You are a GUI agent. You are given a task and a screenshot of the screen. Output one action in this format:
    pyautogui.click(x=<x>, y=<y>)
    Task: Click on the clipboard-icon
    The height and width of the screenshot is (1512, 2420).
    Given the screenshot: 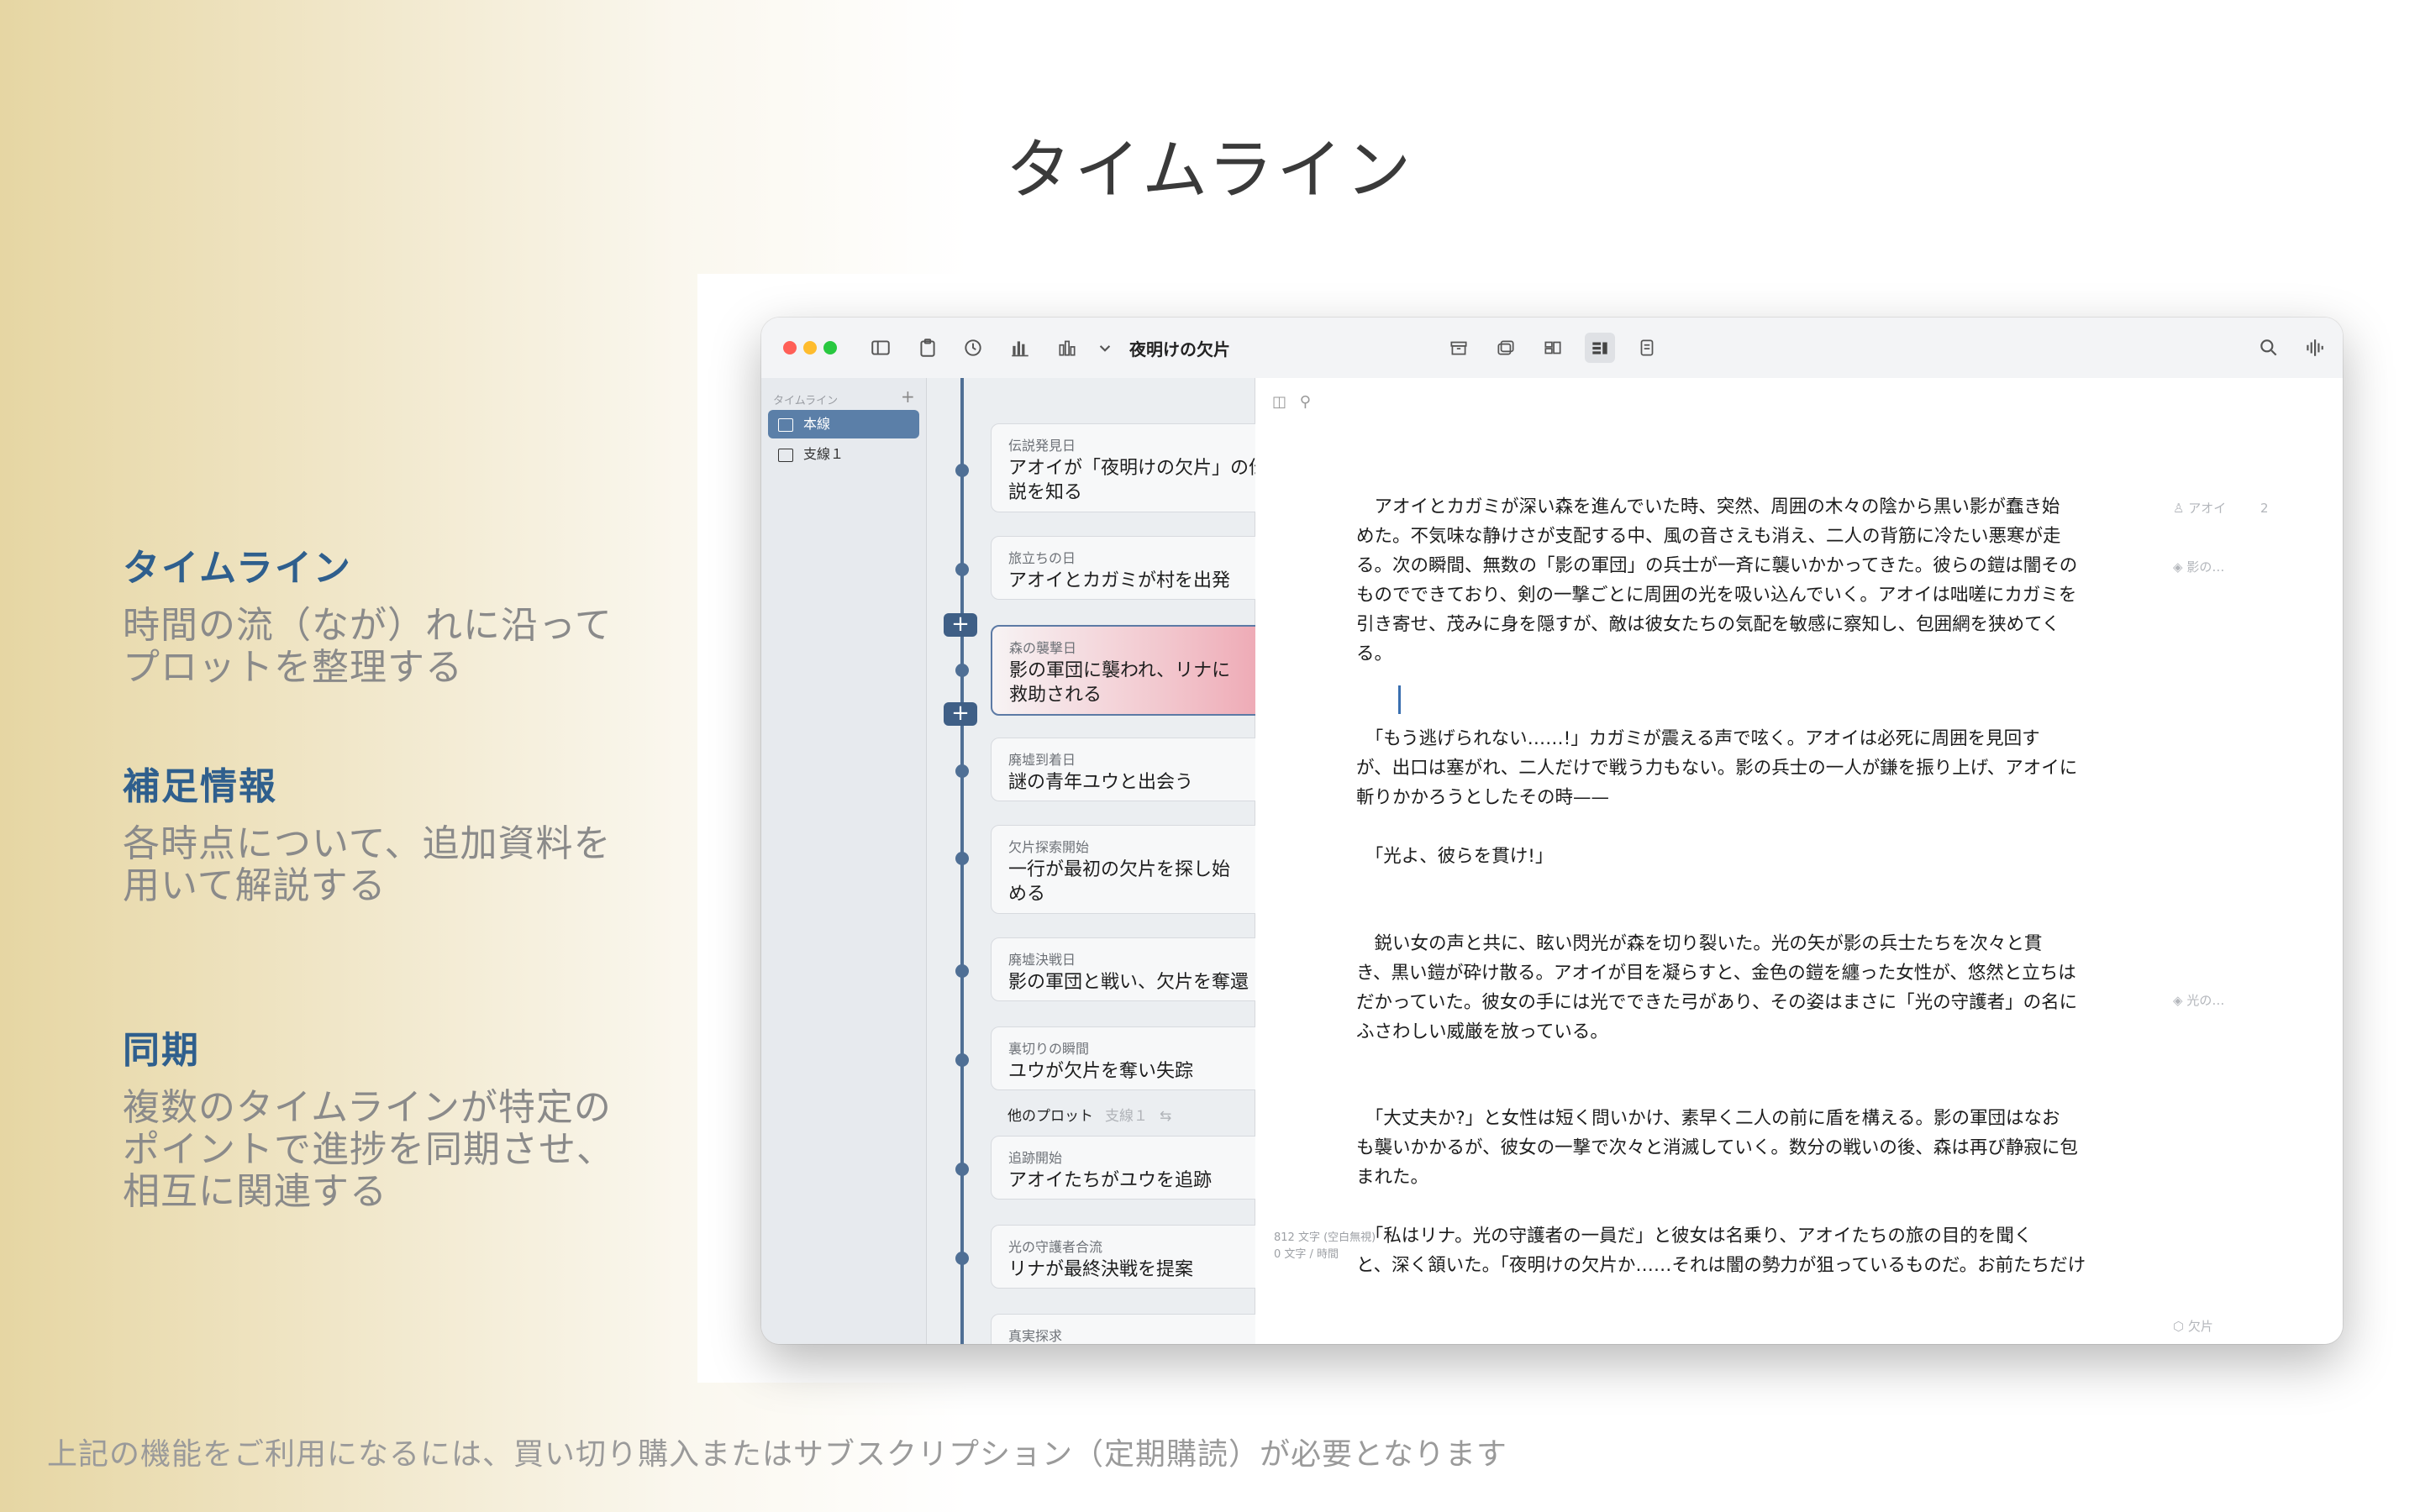 What is the action you would take?
    pyautogui.click(x=928, y=348)
    